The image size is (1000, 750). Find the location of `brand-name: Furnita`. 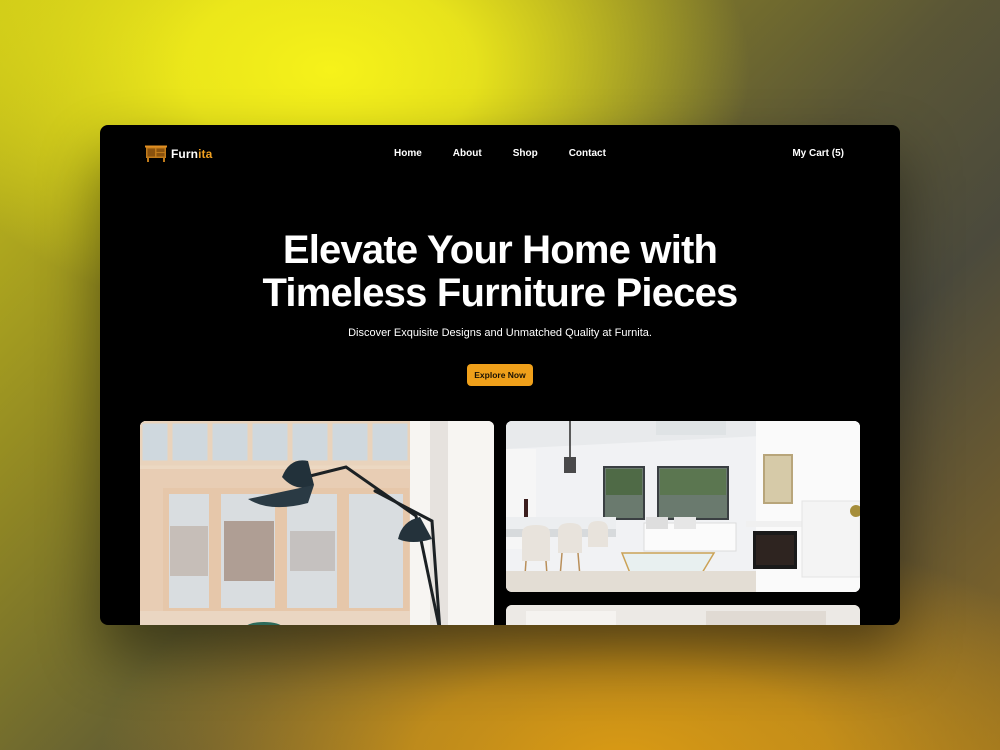

brand-name: Furnita is located at coordinates (191, 154).